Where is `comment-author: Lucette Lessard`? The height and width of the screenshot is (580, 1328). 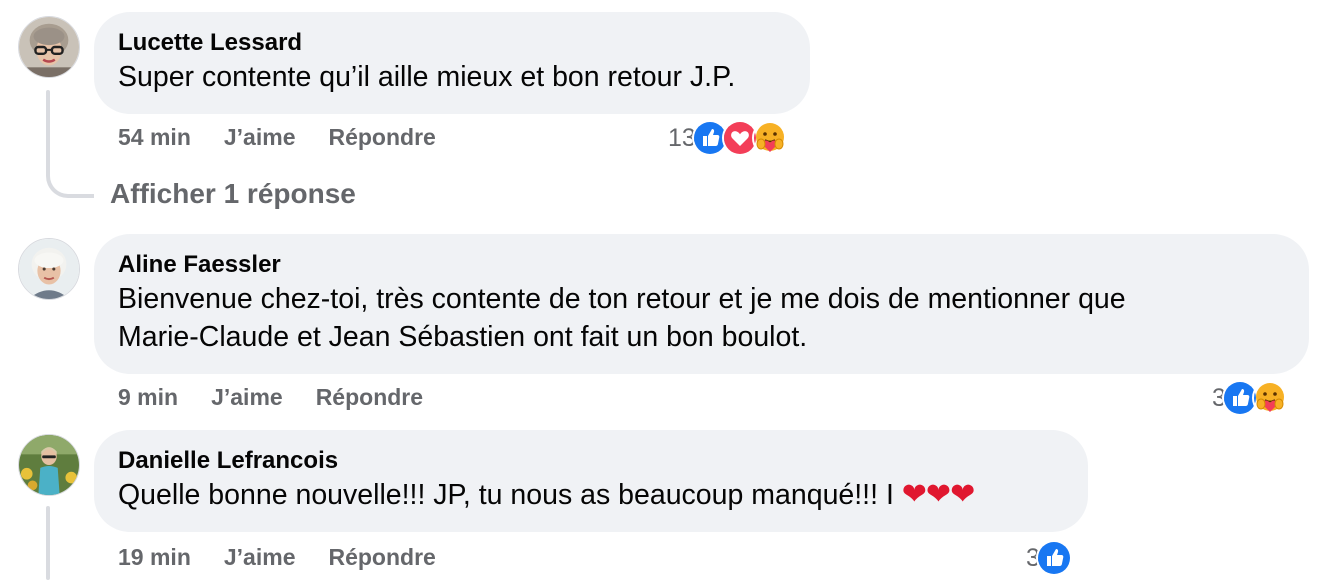 comment-author: Lucette Lessard is located at coordinates (452, 43).